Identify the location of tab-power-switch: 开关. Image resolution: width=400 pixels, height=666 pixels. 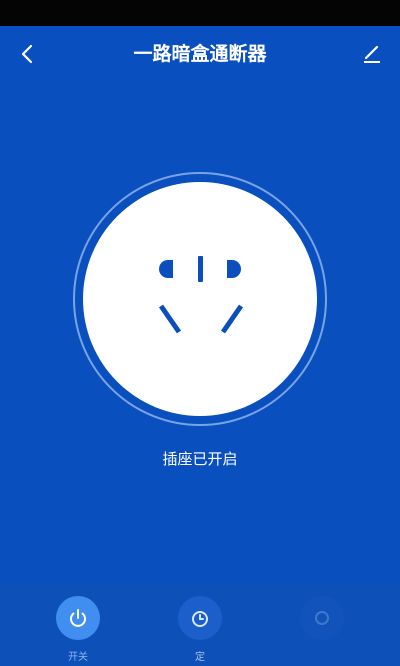
(78, 628).